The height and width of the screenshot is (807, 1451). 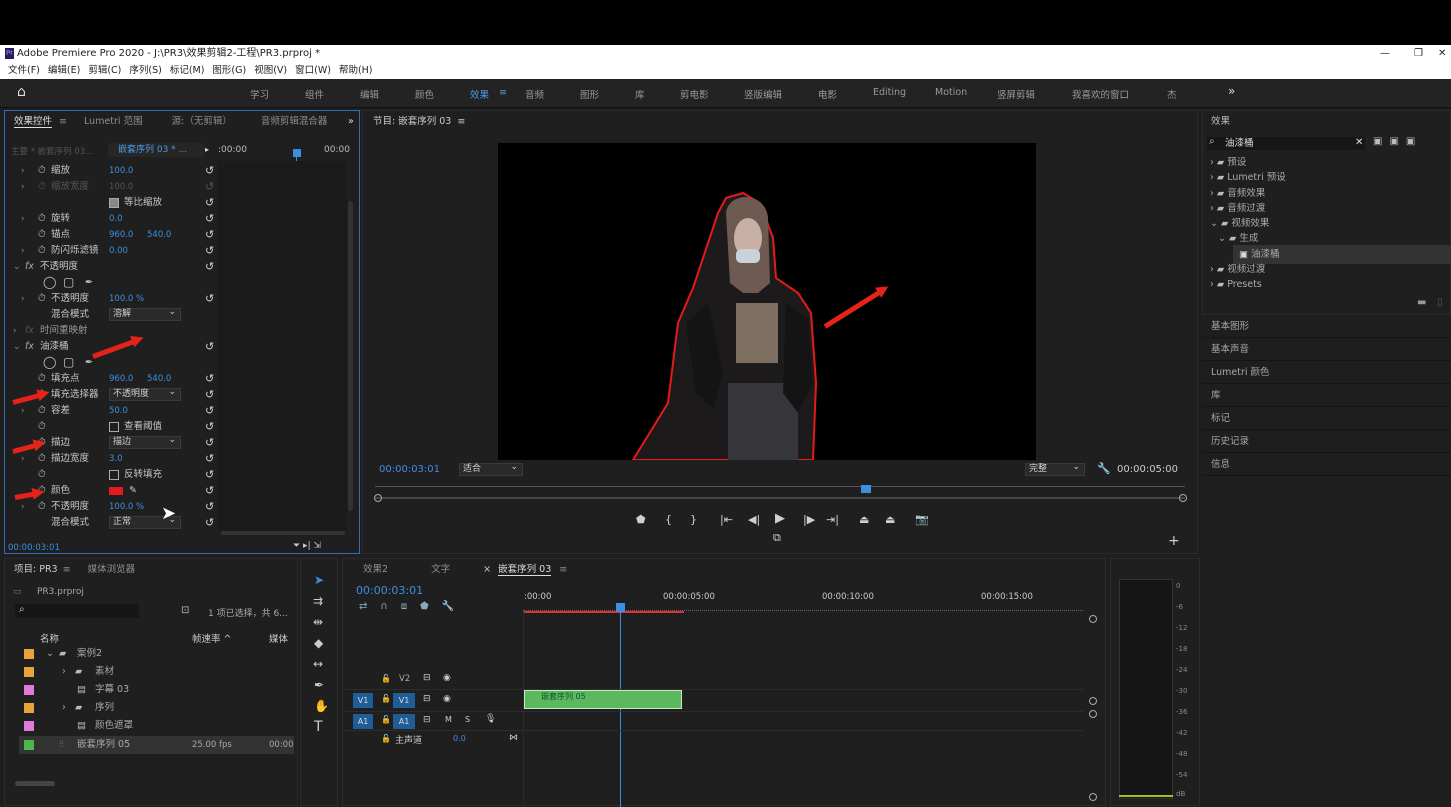 I want to click on ws-vertical-cut: 竖屏剪辑, so click(x=1016, y=94).